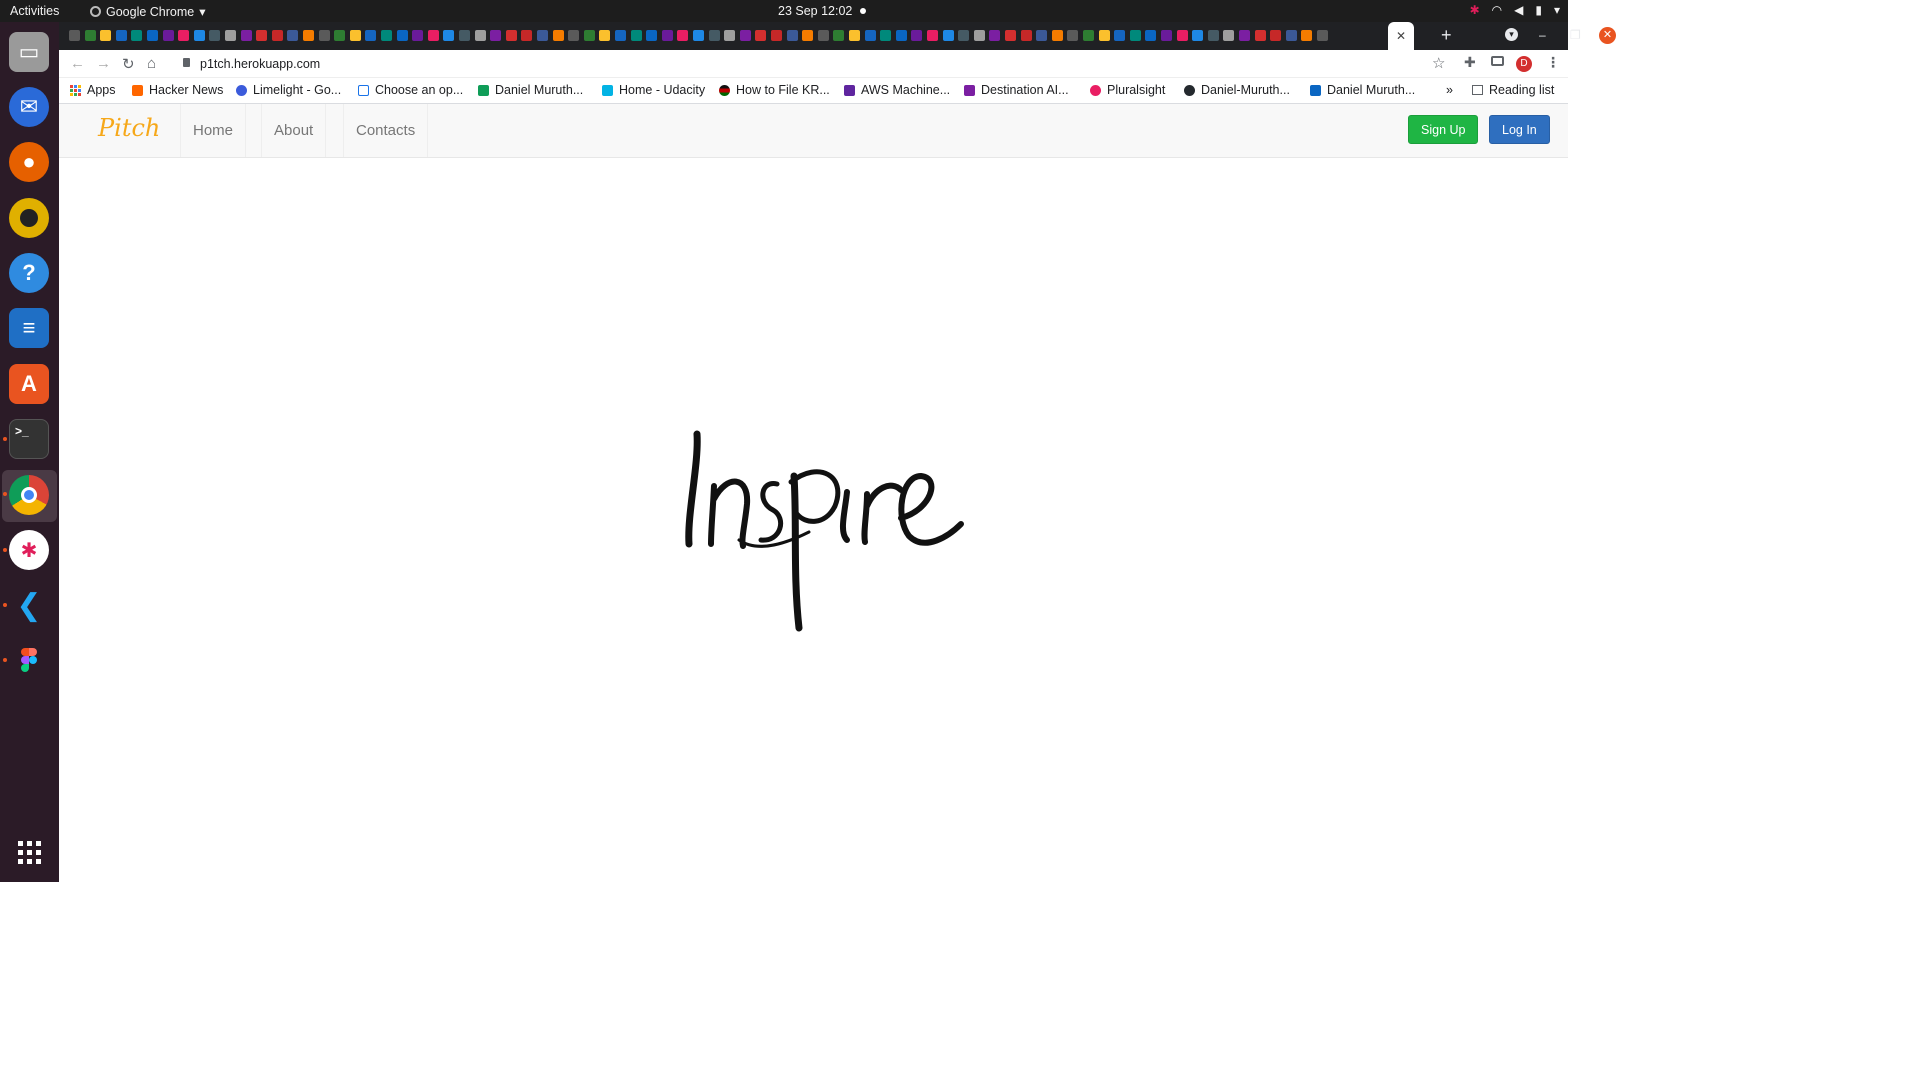 The width and height of the screenshot is (1920, 1080). What do you see at coordinates (1519, 129) in the screenshot?
I see `log-in-button: Log In` at bounding box center [1519, 129].